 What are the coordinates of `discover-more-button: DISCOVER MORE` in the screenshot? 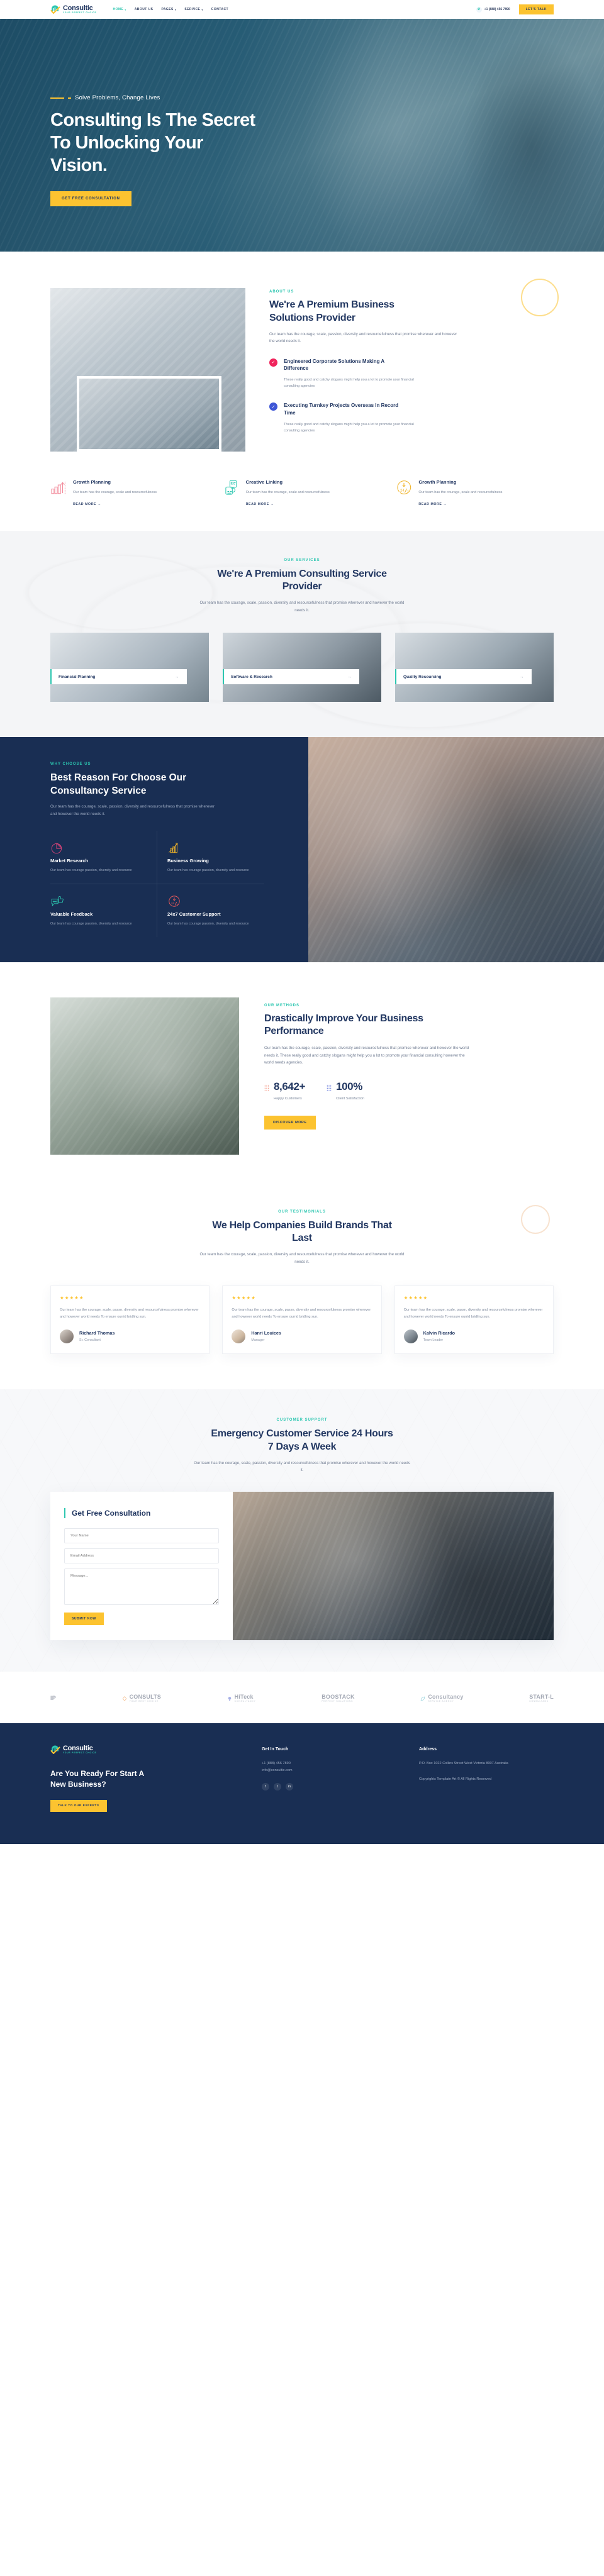 It's located at (290, 1122).